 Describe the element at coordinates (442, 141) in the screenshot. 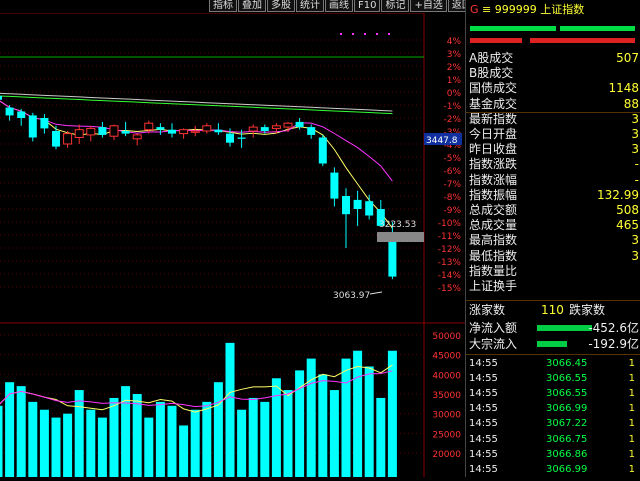

I see `price-tag-label: 3447.8` at that location.